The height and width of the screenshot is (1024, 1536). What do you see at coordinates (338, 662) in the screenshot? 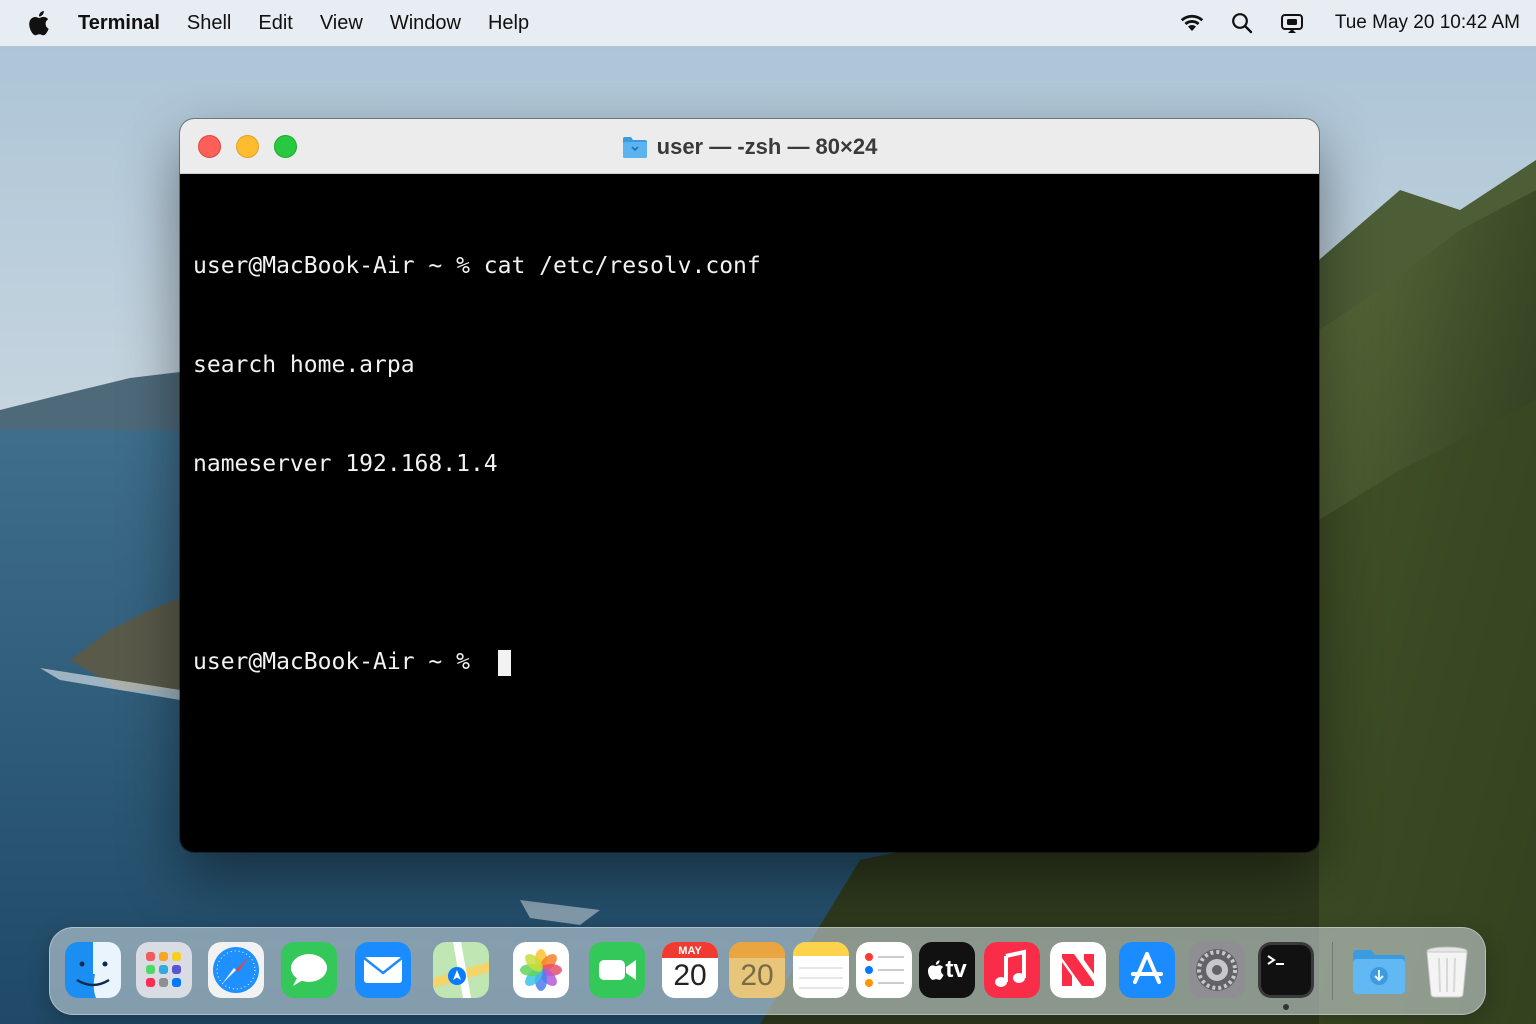
I see `terminal-prompt: user@MacBook-Air ~ %` at bounding box center [338, 662].